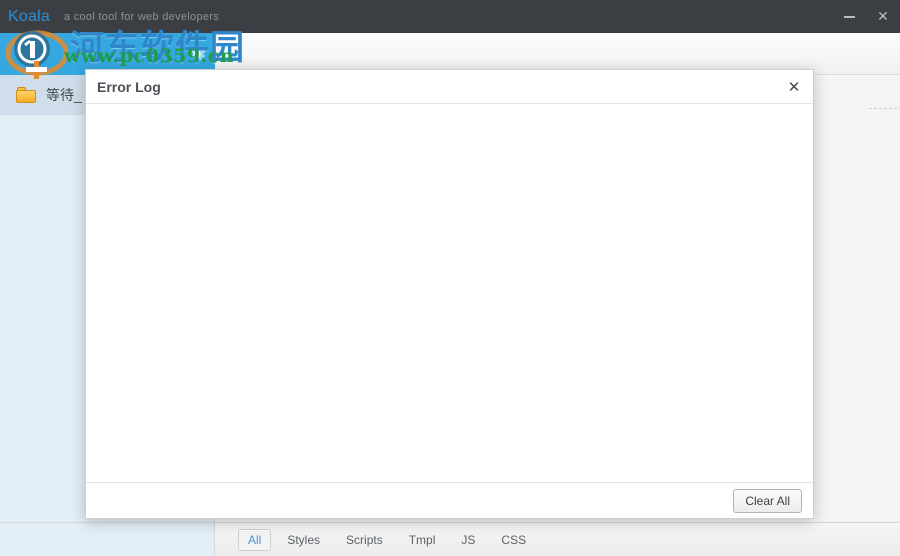 Image resolution: width=900 pixels, height=556 pixels. Describe the element at coordinates (107, 539) in the screenshot. I see `bottom-bar-sidebar-section` at that location.